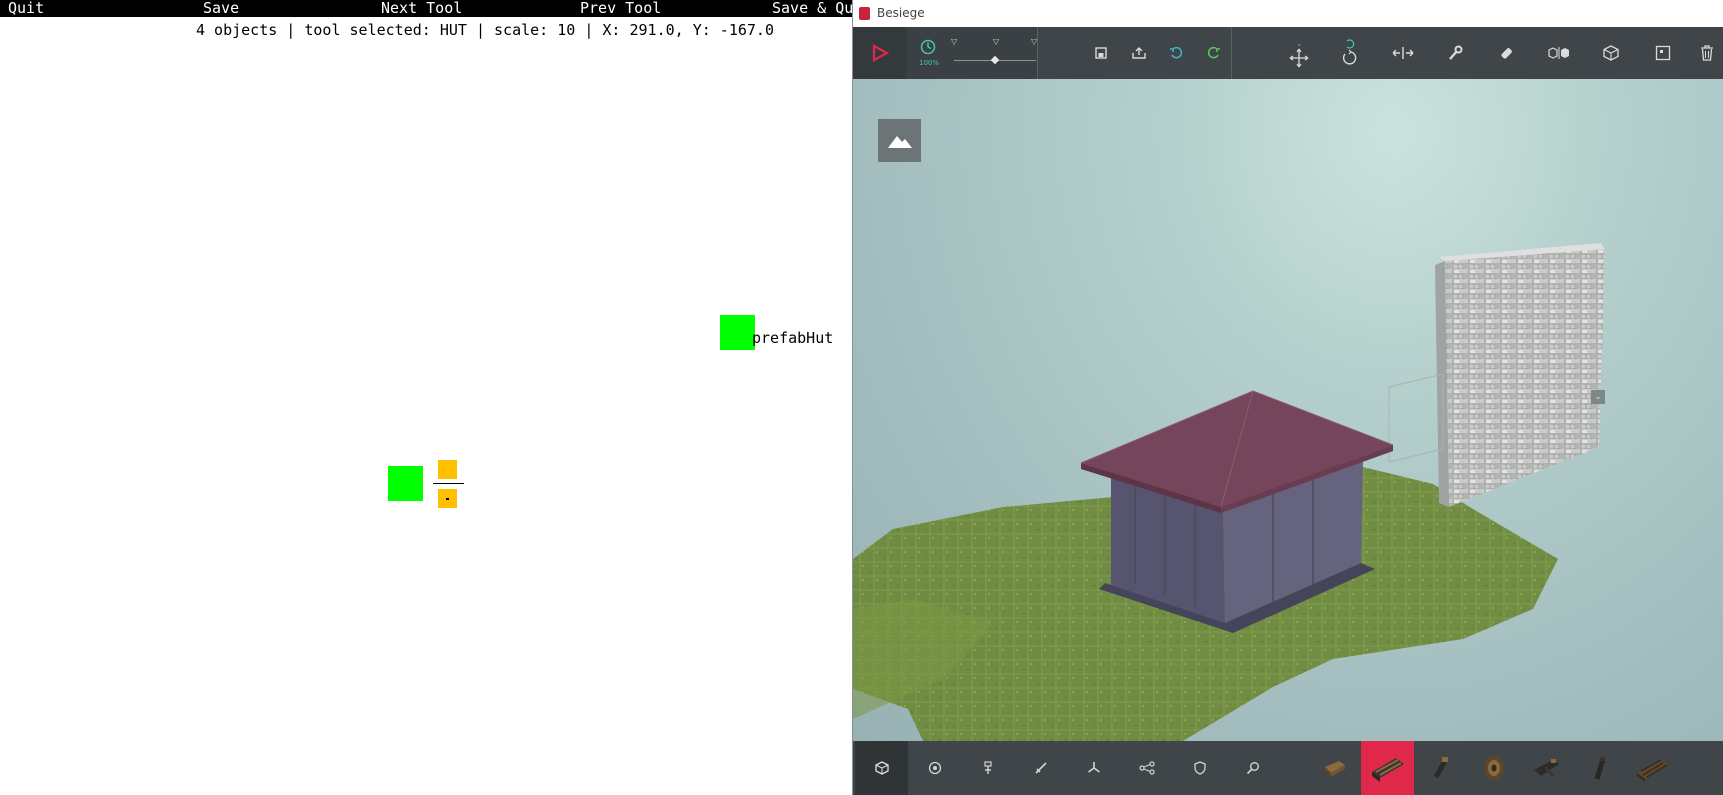 Image resolution: width=1723 pixels, height=795 pixels. I want to click on amber-object-bottom, so click(447, 498).